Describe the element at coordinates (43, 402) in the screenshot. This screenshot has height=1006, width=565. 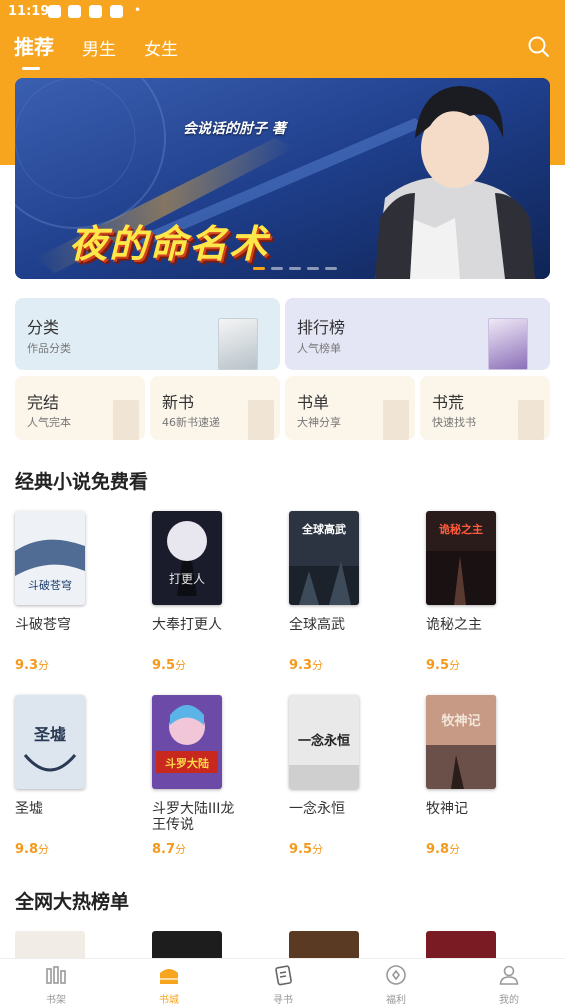
I see `category-title: 完结` at that location.